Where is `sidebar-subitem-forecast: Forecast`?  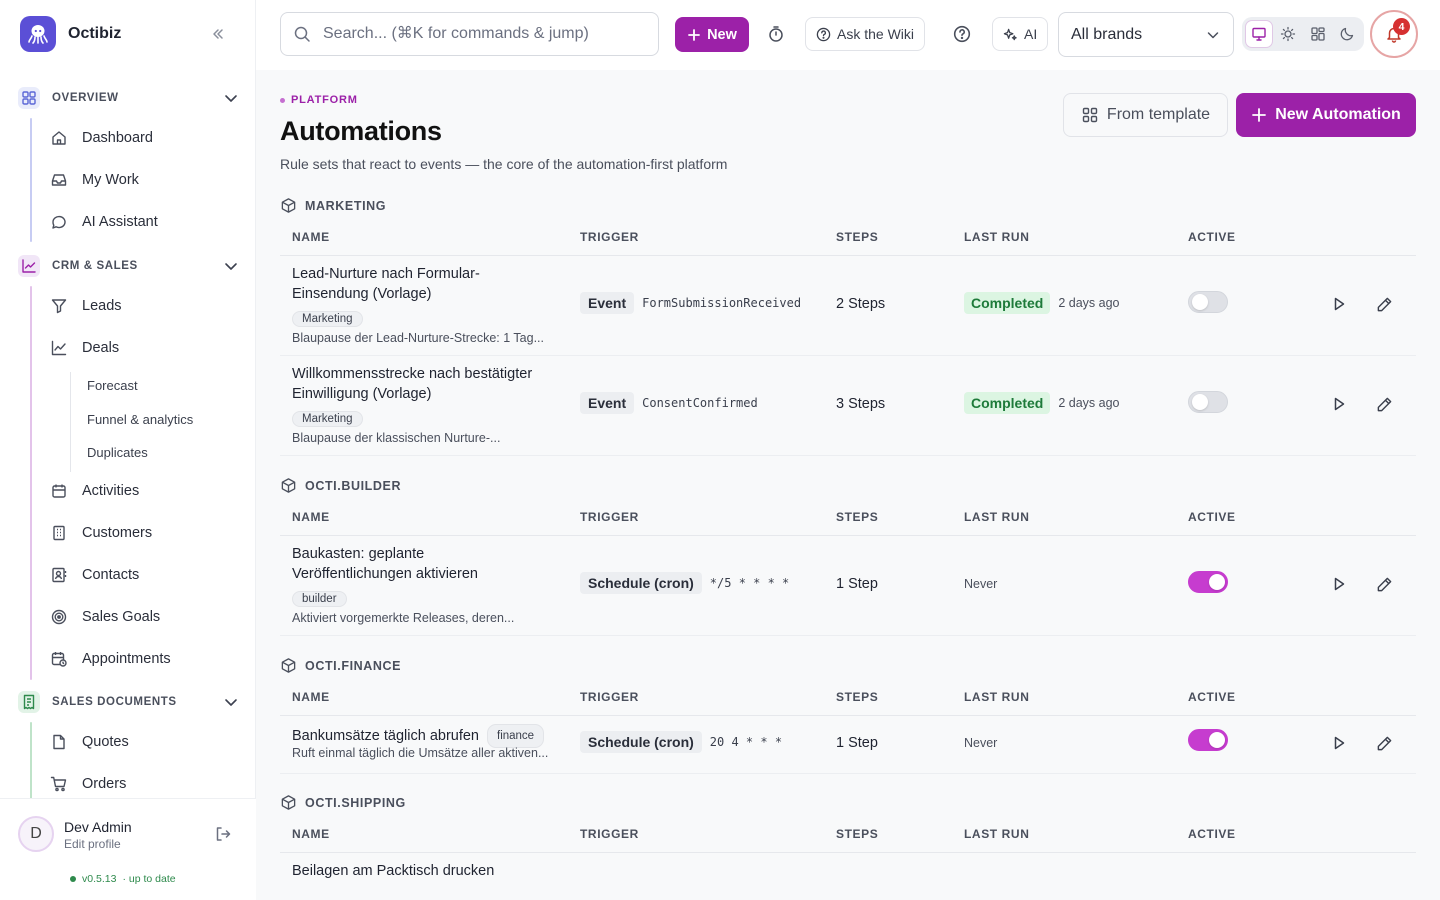 sidebar-subitem-forecast: Forecast is located at coordinates (112, 385).